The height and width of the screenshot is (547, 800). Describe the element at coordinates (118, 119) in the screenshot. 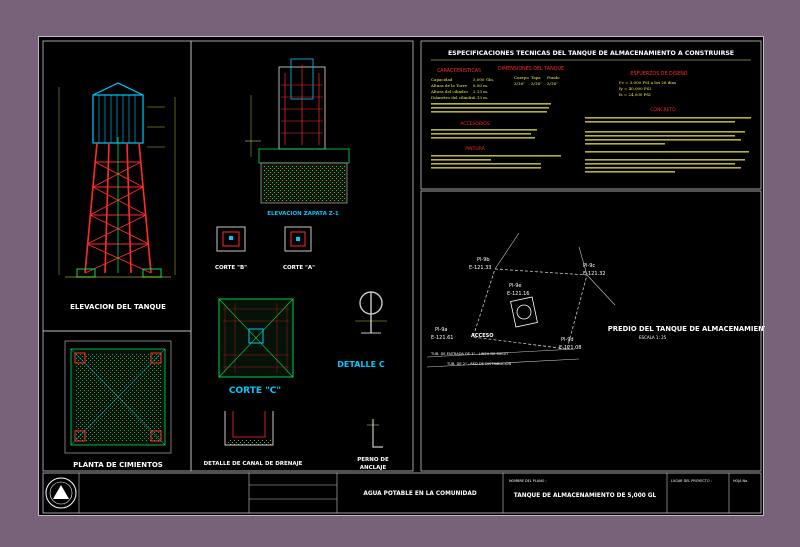

I see `tank-body` at that location.